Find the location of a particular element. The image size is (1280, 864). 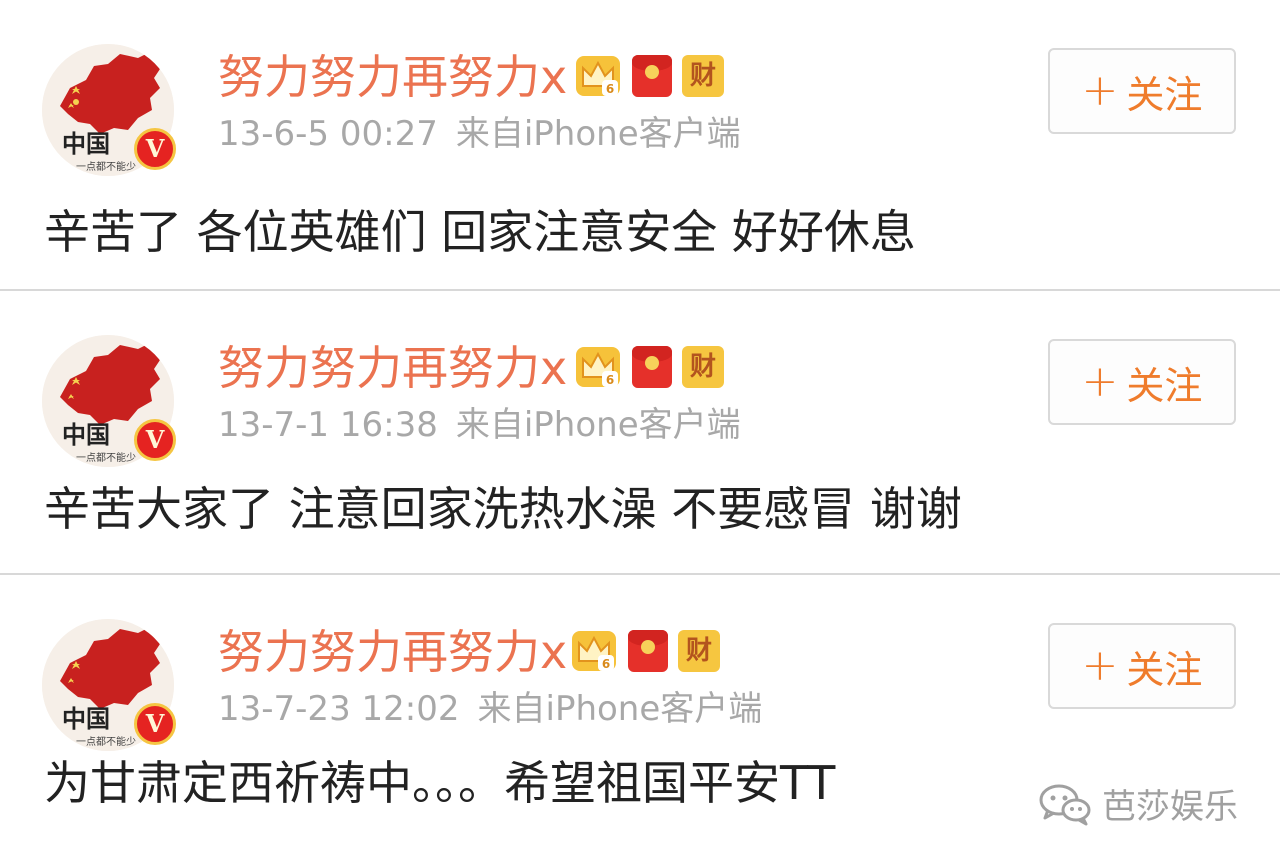

post-text: 为甘肃定西祈祷中。。。希望祖国平安TT is located at coordinates (440, 783).